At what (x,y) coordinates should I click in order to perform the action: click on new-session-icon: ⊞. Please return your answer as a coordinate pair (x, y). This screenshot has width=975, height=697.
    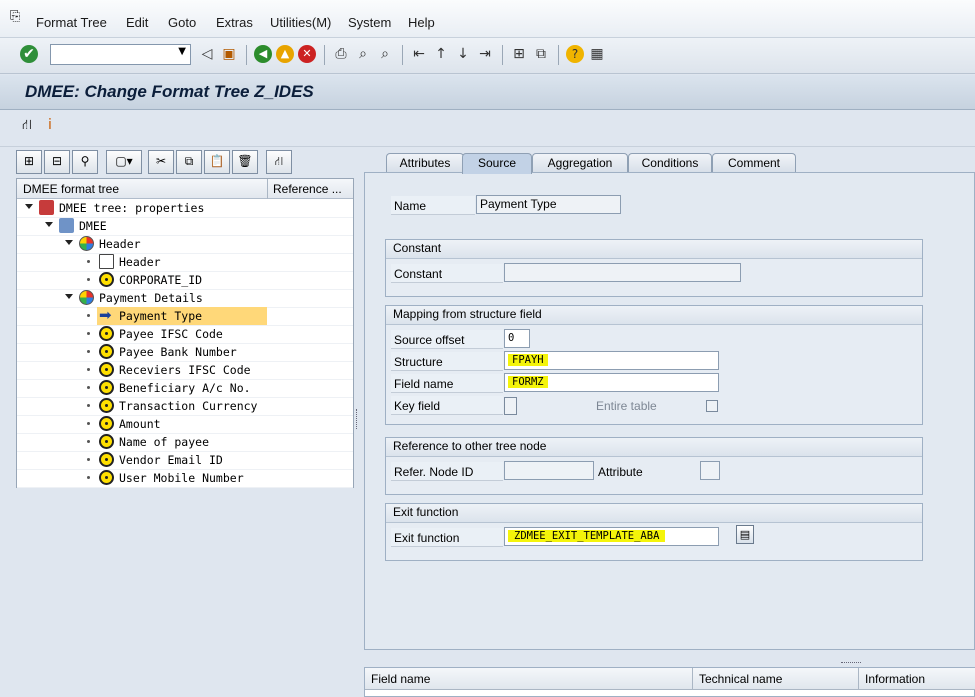
    Looking at the image, I should click on (519, 54).